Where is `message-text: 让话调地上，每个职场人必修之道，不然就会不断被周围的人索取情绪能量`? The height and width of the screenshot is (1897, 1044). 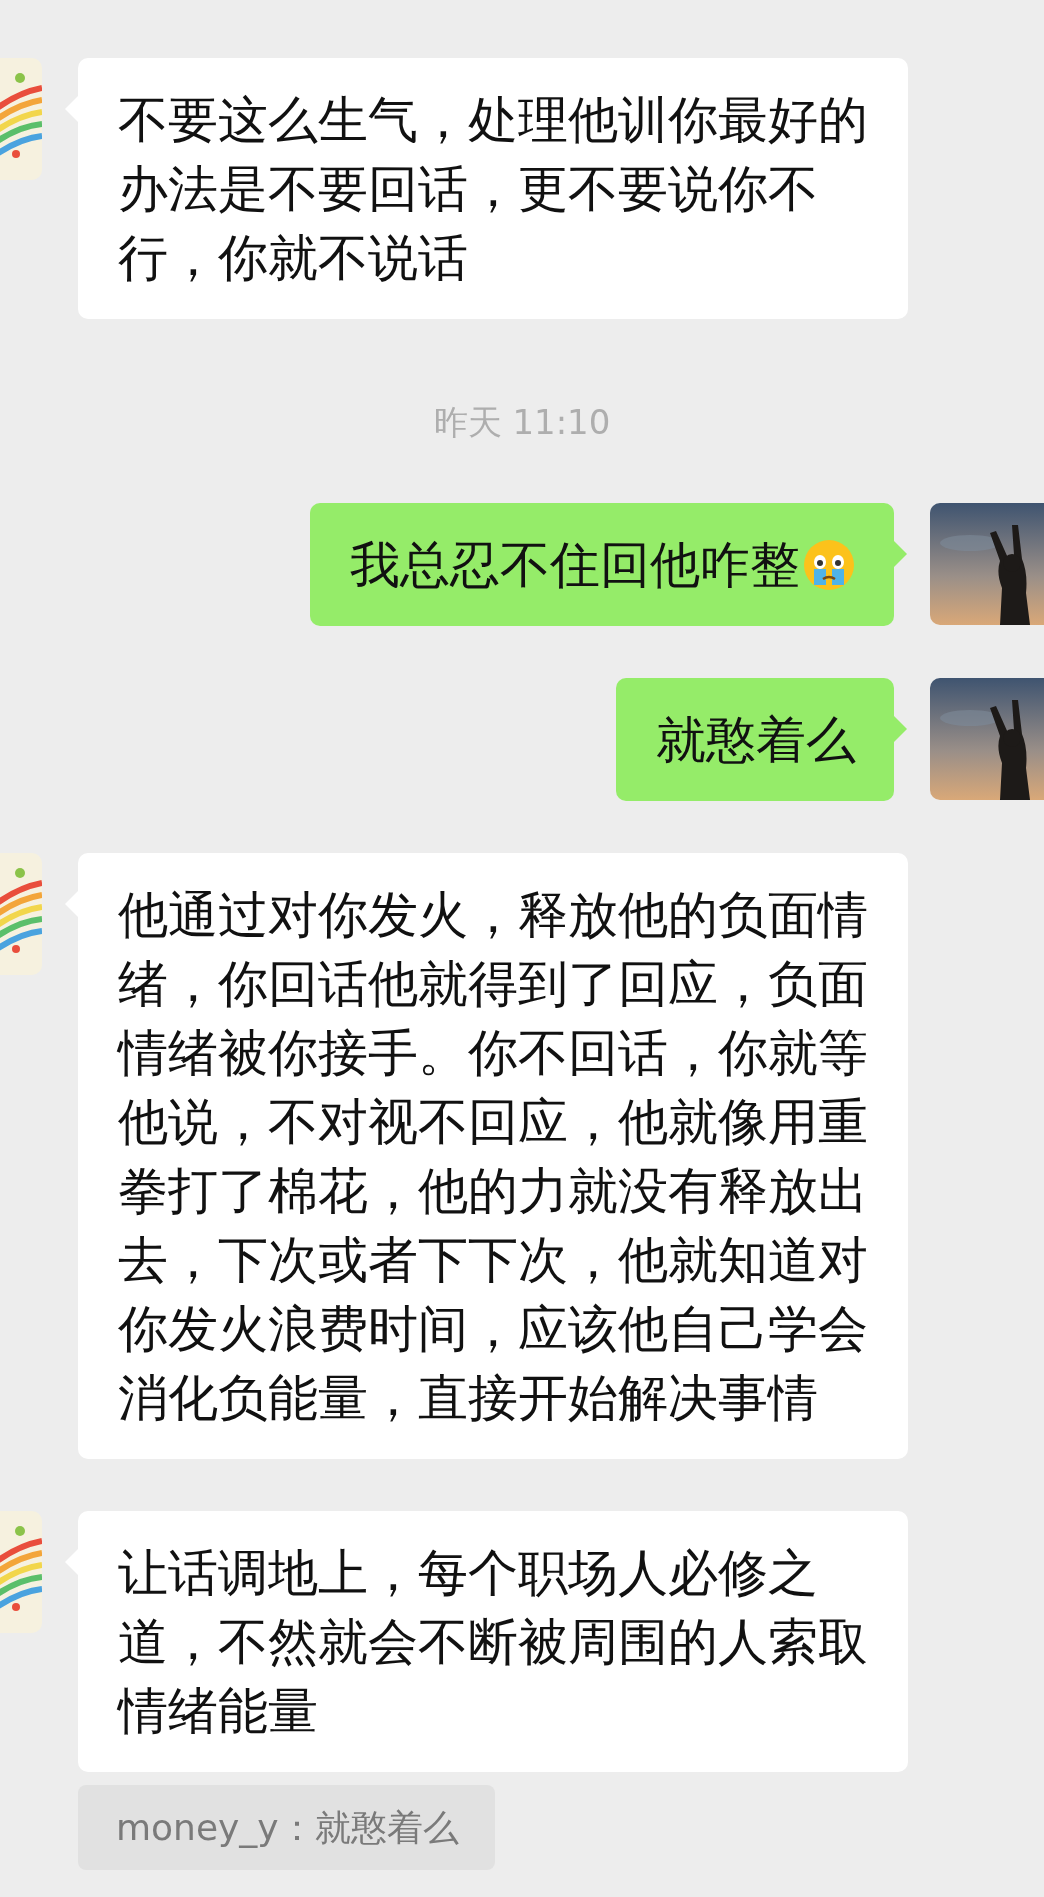
message-text: 让话调地上，每个职场人必修之道，不然就会不断被周围的人索取情绪能量 is located at coordinates (493, 1642).